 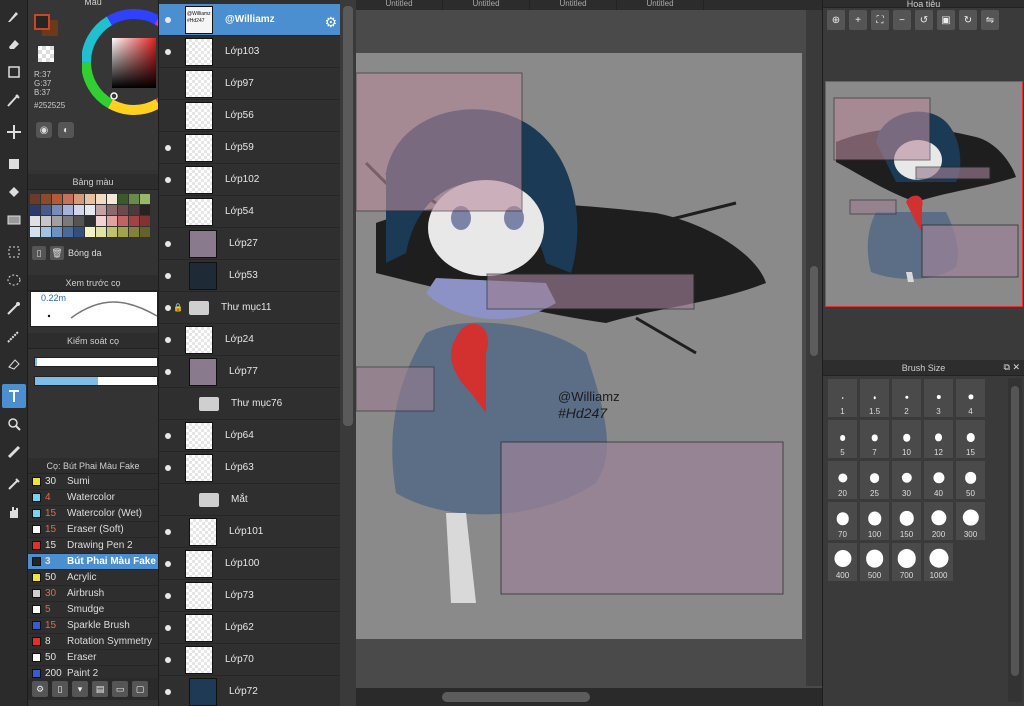 What do you see at coordinates (573, 5) in the screenshot?
I see `tab-untitled-3: Untitled` at bounding box center [573, 5].